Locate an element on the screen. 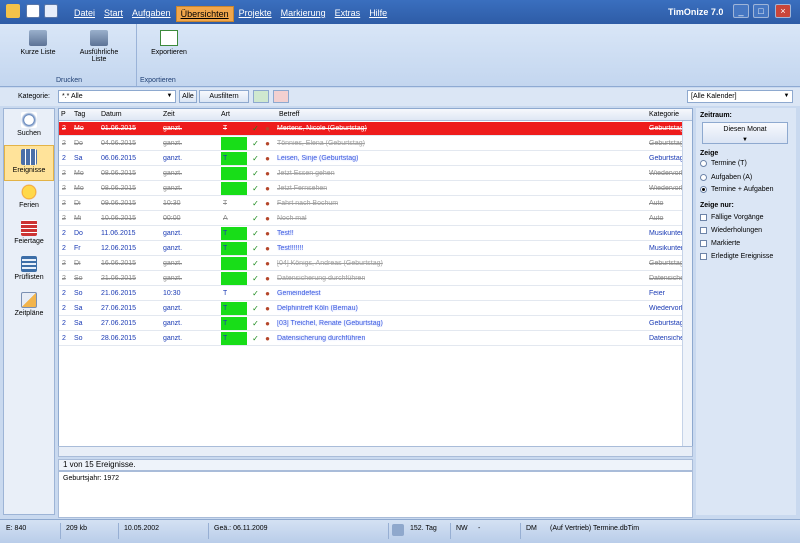 This screenshot has height=543, width=800. cell-betreff: Gemeindefest is located at coordinates (299, 293).